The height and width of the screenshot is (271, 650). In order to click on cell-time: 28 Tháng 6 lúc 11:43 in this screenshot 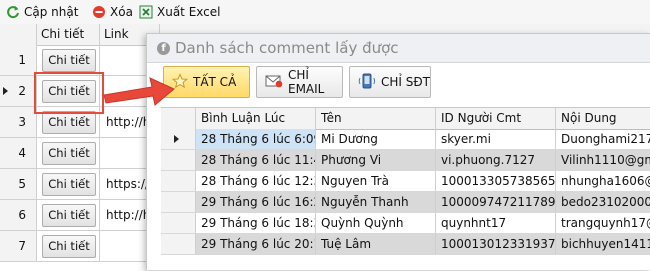, I will do `click(256, 160)`.